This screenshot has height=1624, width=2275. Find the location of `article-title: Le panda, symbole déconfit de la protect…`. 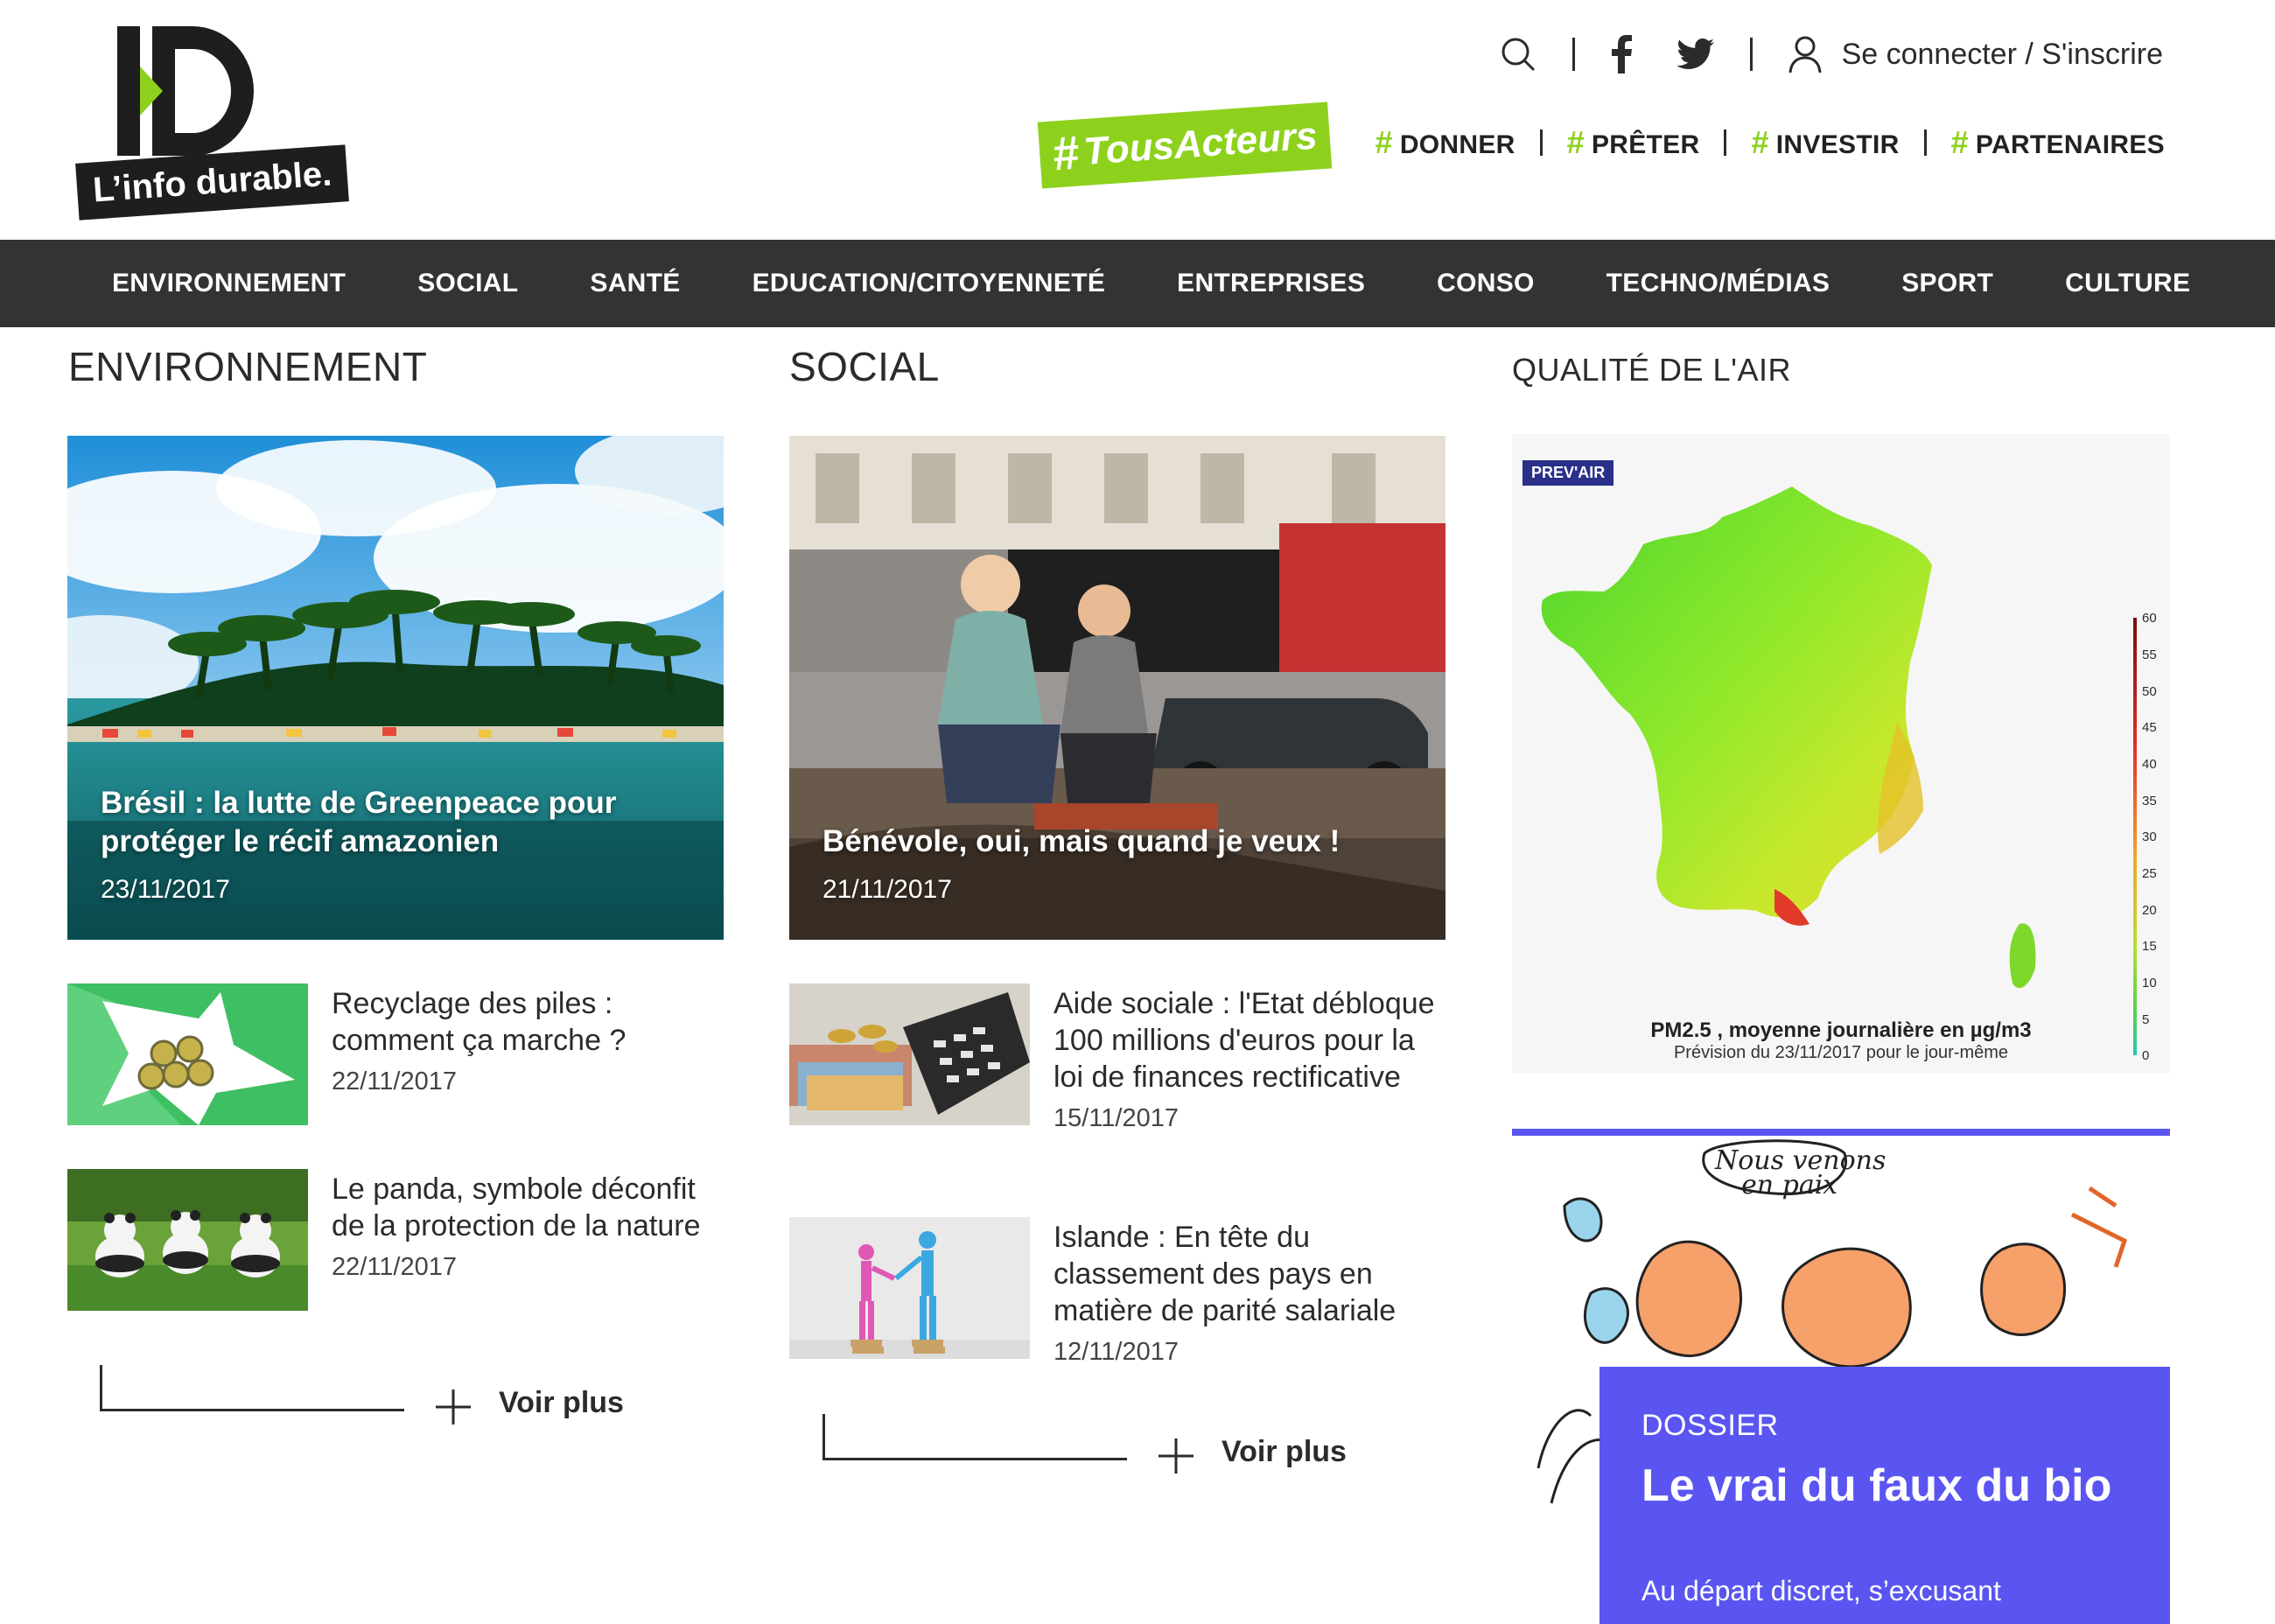

article-title: Le panda, symbole déconfit de la protect… is located at coordinates (516, 1207).